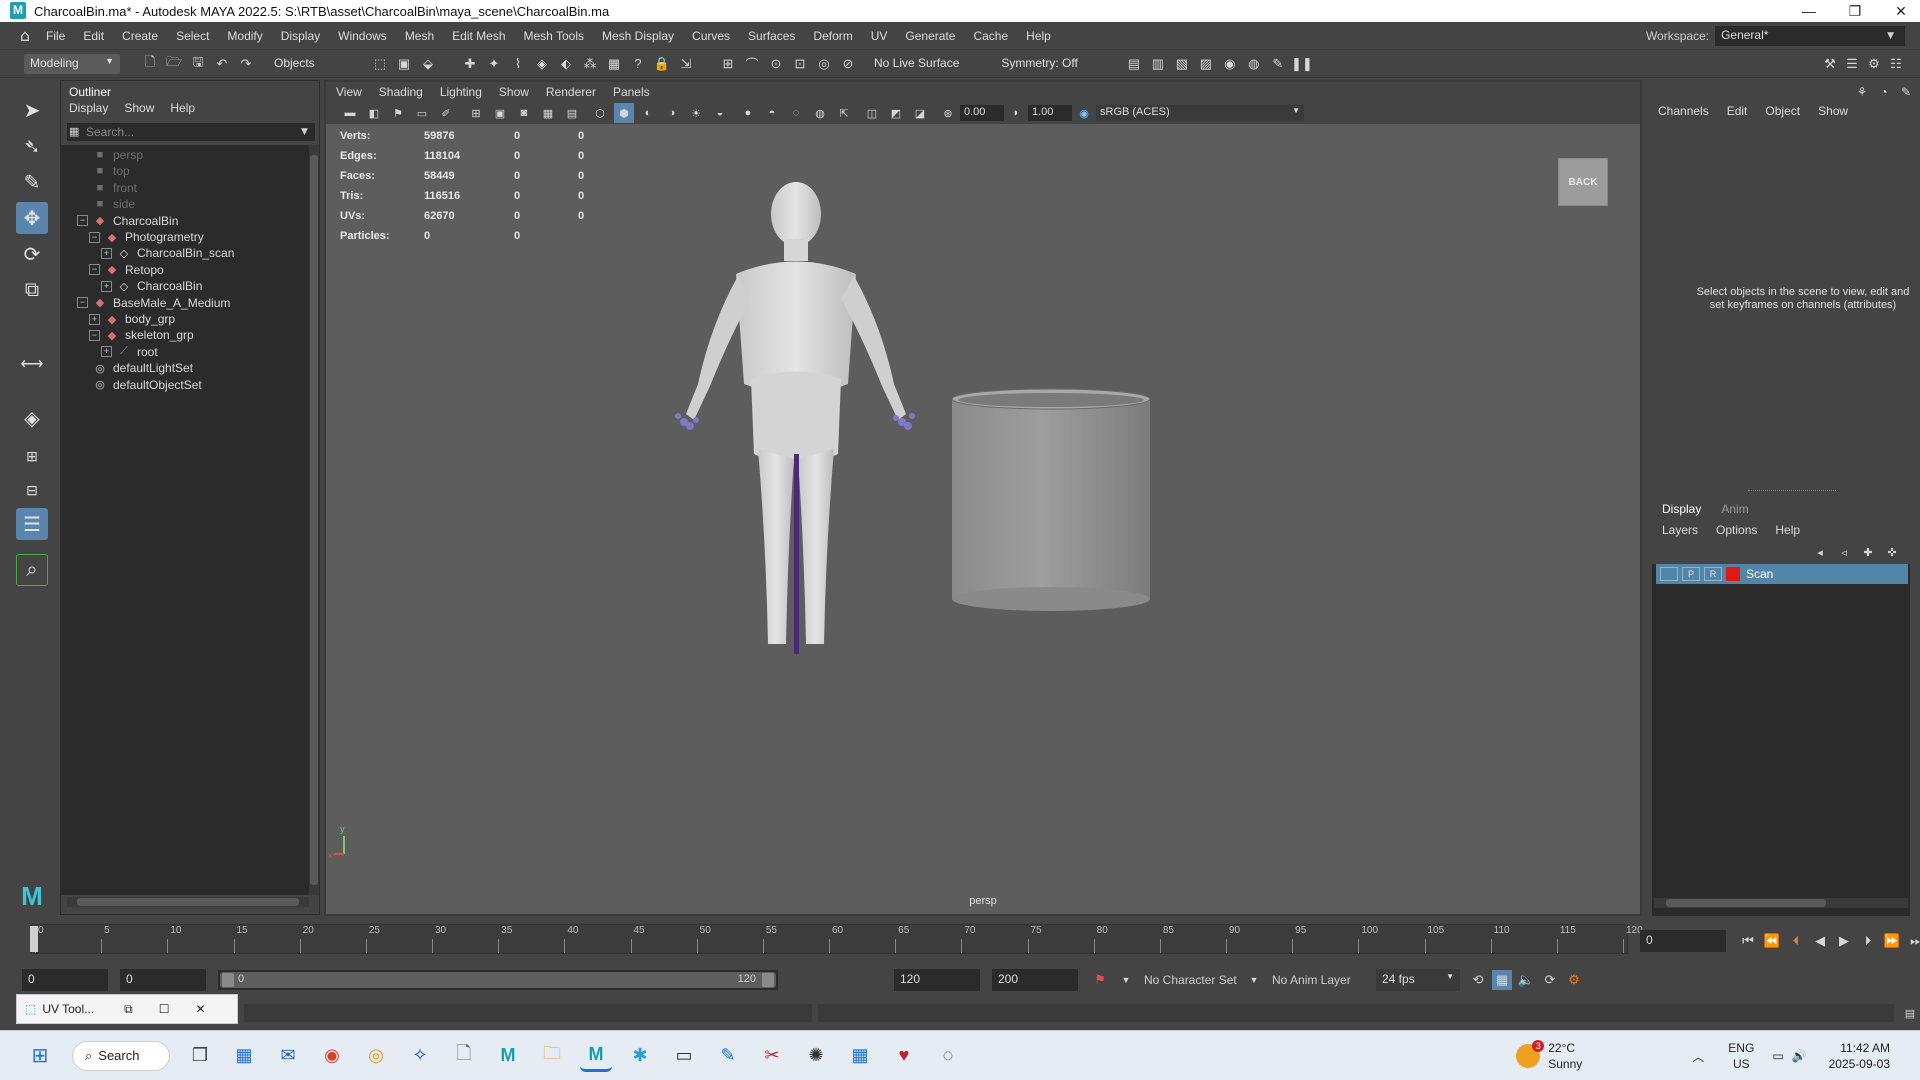 This screenshot has width=1920, height=1080. Describe the element at coordinates (728, 1056) in the screenshot. I see `paint-icon: ✎` at that location.